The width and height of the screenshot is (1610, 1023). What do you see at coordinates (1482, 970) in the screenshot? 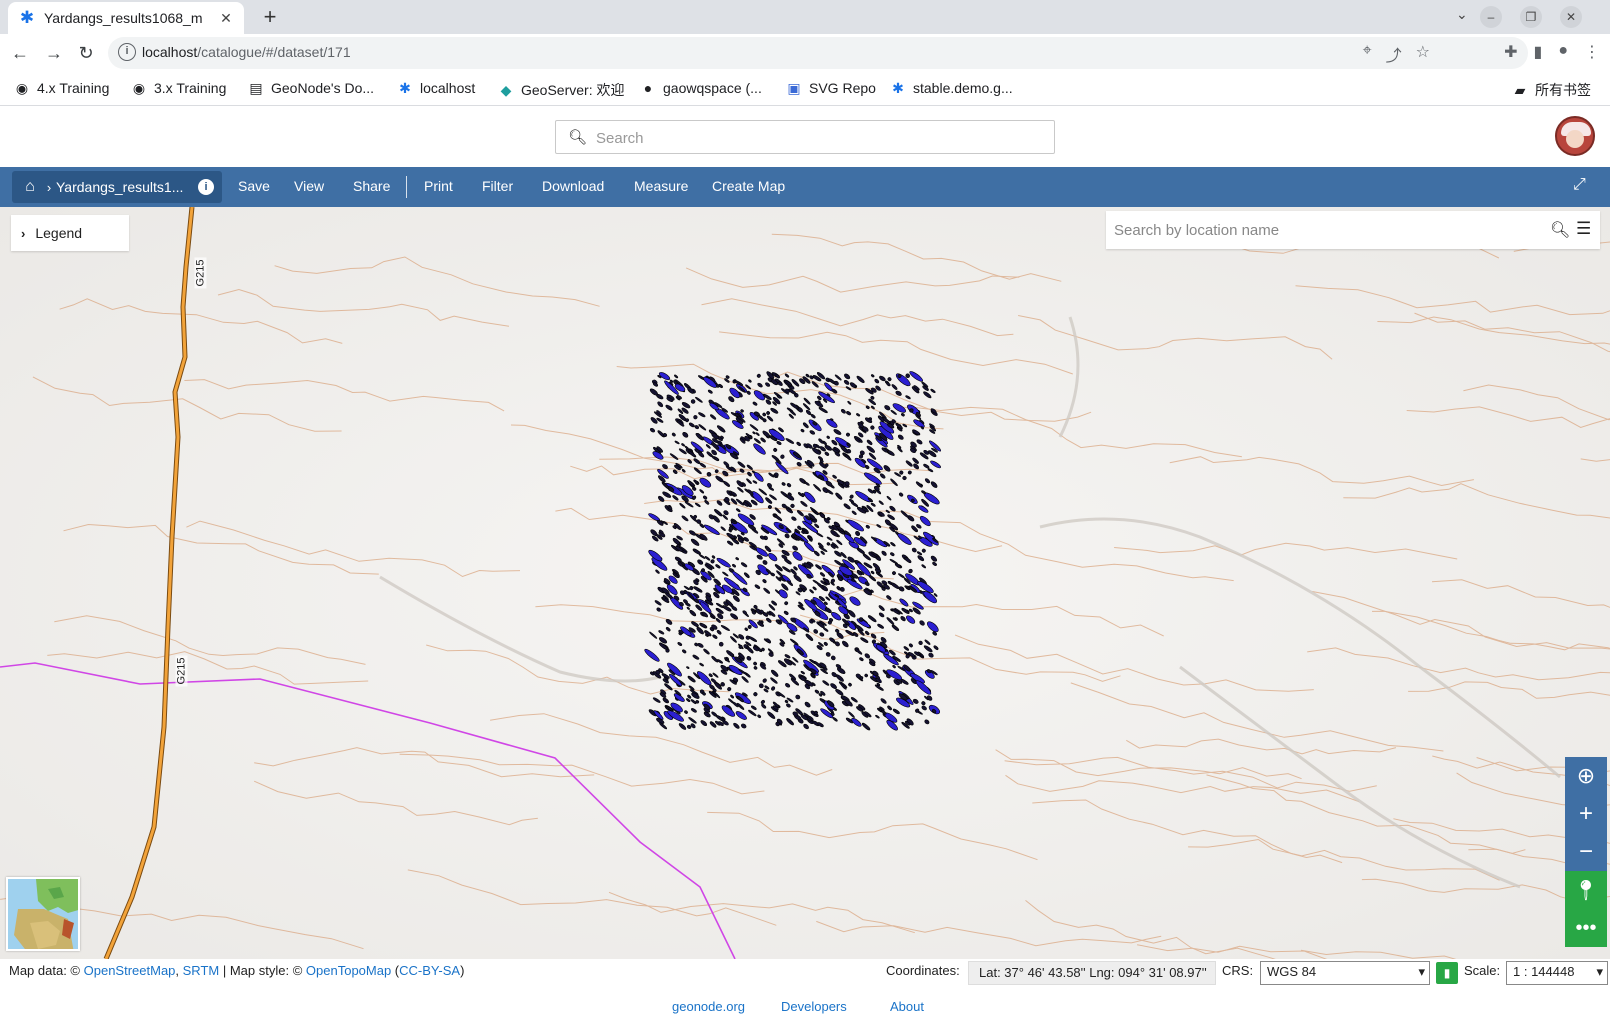
I see `scale-label: Scale:` at bounding box center [1482, 970].